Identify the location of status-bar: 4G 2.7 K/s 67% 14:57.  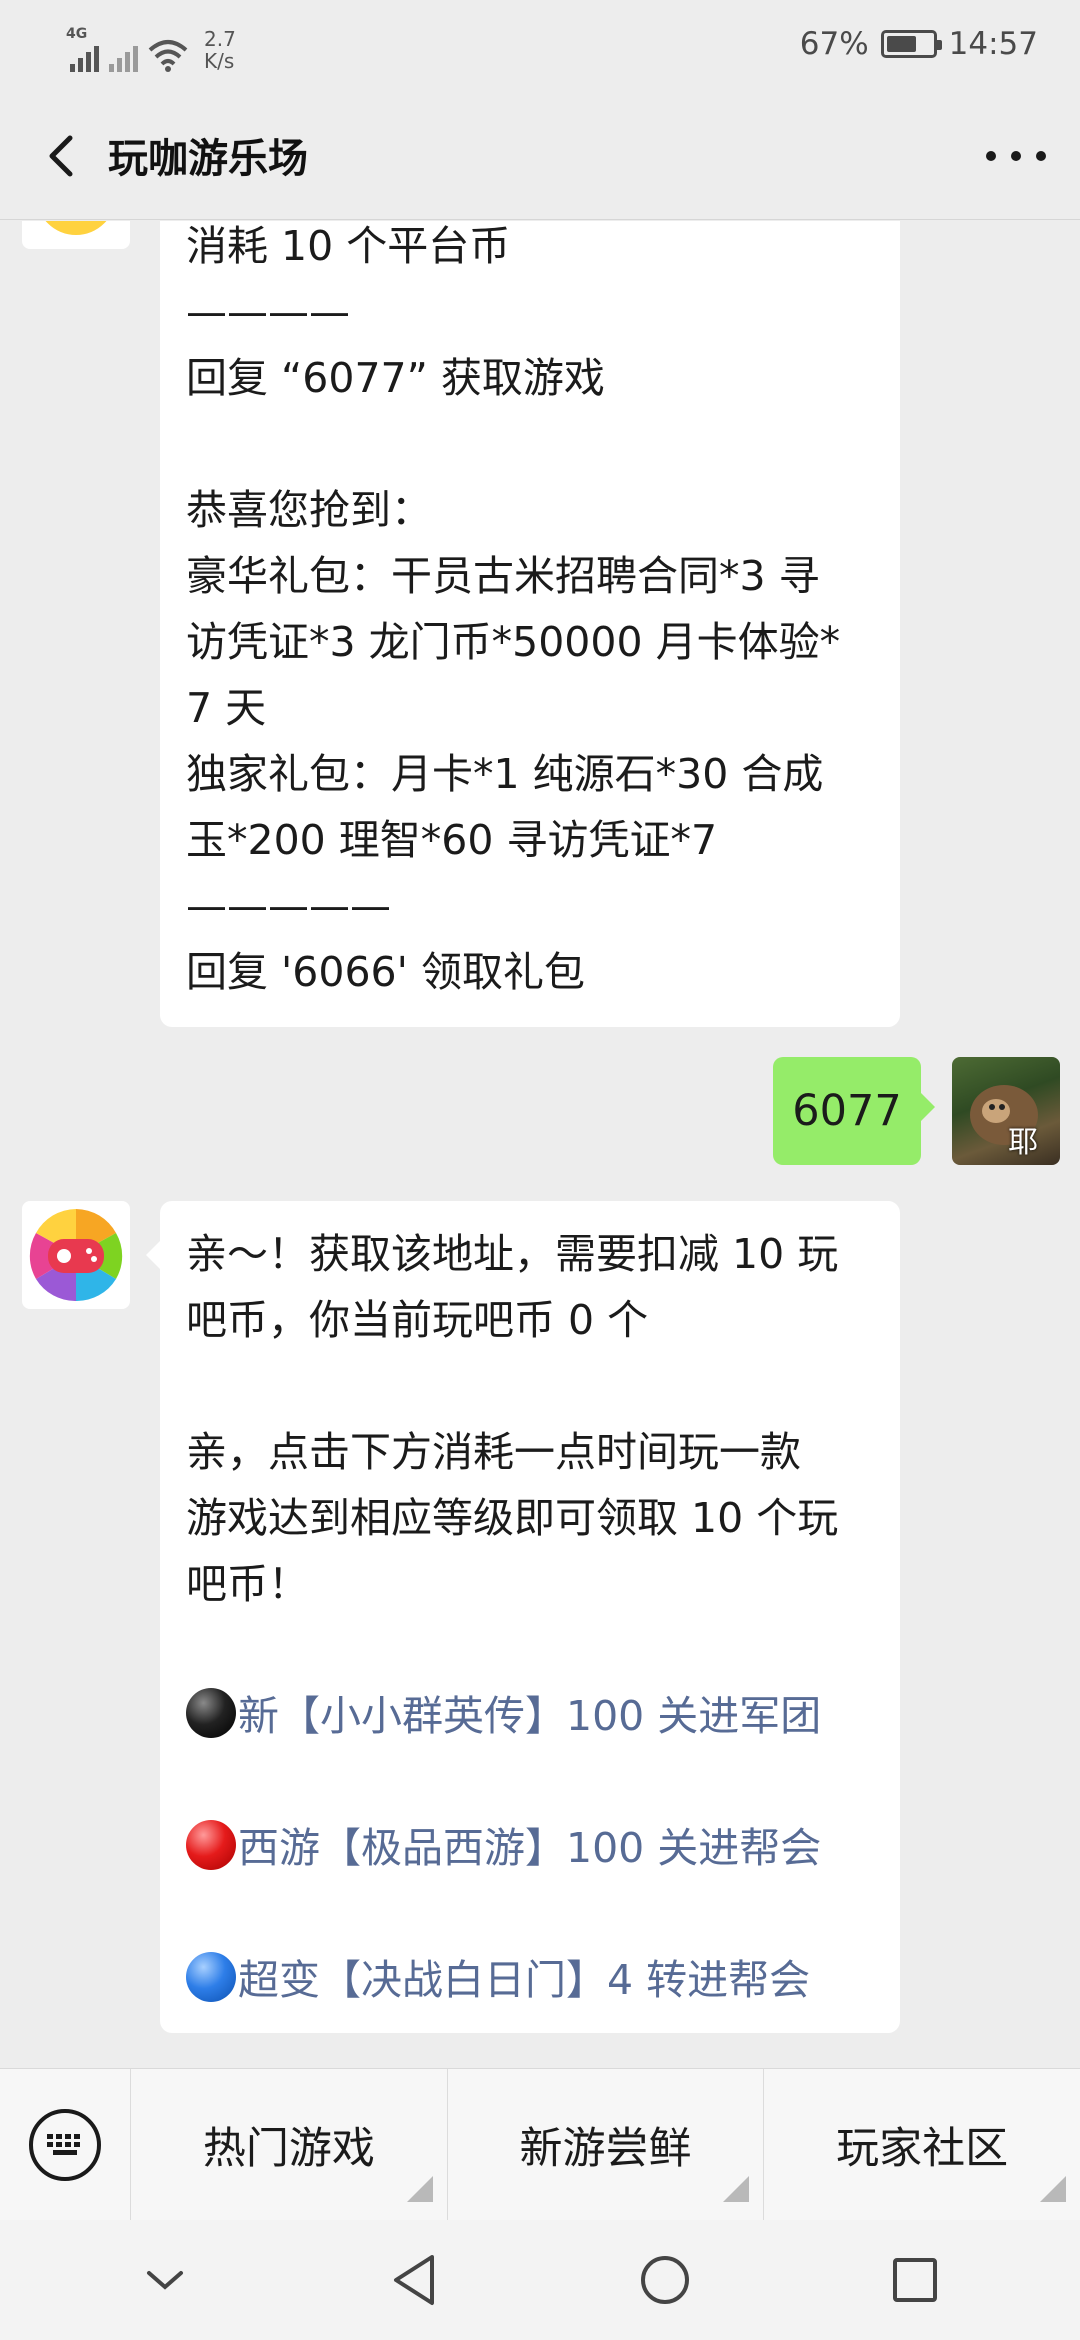
(540, 46).